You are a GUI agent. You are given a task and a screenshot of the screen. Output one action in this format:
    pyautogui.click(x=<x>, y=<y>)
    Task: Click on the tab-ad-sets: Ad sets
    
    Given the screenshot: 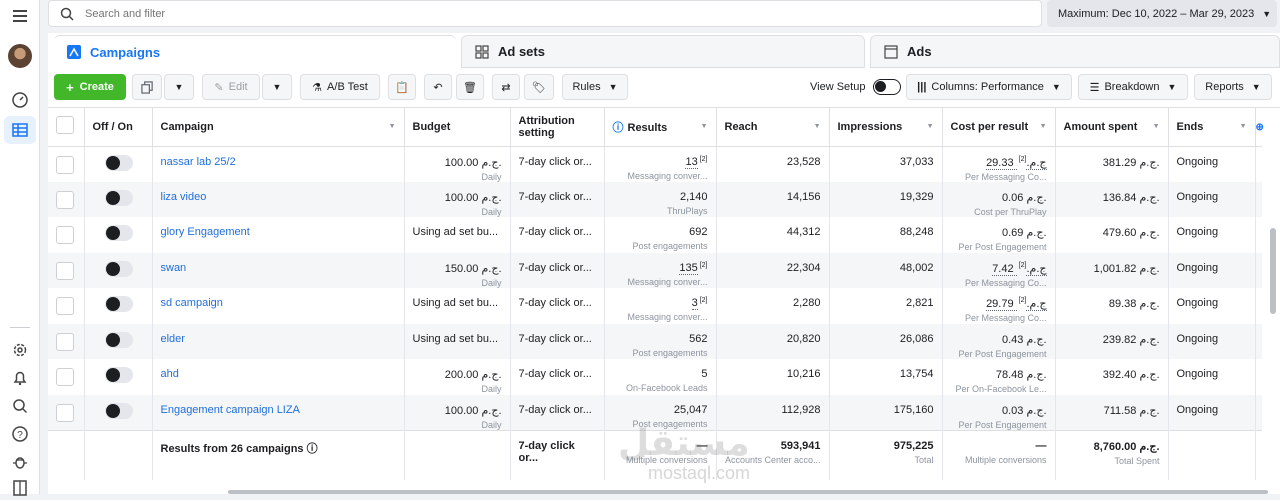 What is the action you would take?
    pyautogui.click(x=663, y=51)
    